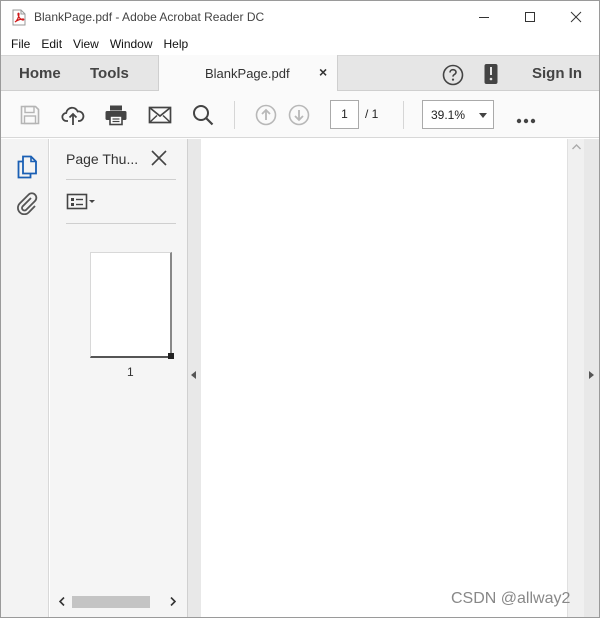 The image size is (600, 618). I want to click on maximize-button, so click(530, 17).